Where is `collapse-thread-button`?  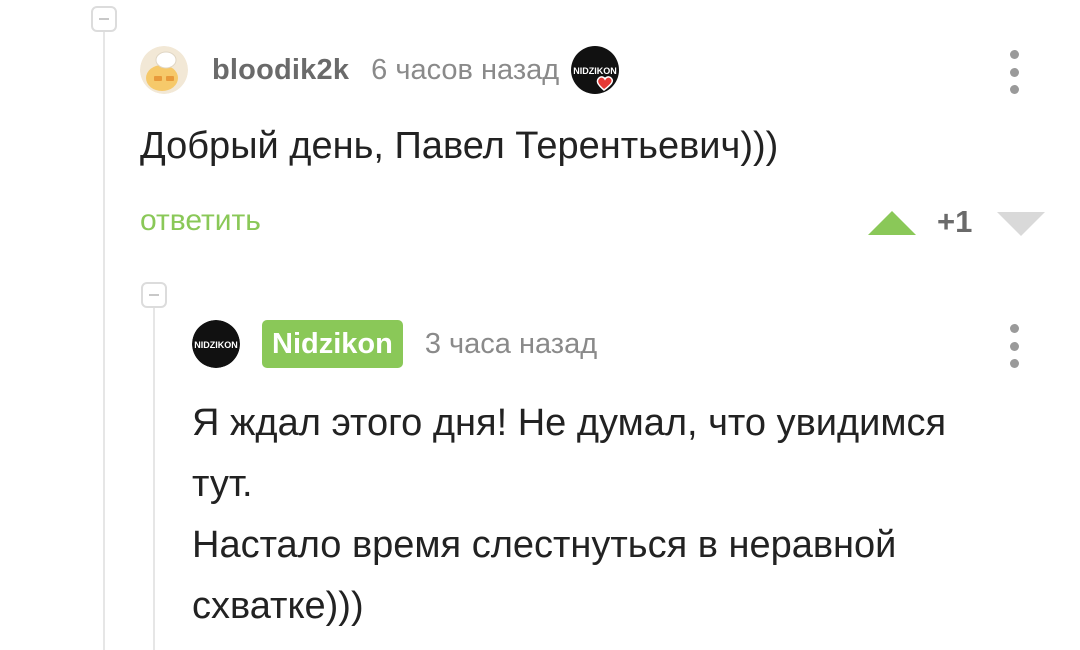
collapse-thread-button is located at coordinates (104, 19).